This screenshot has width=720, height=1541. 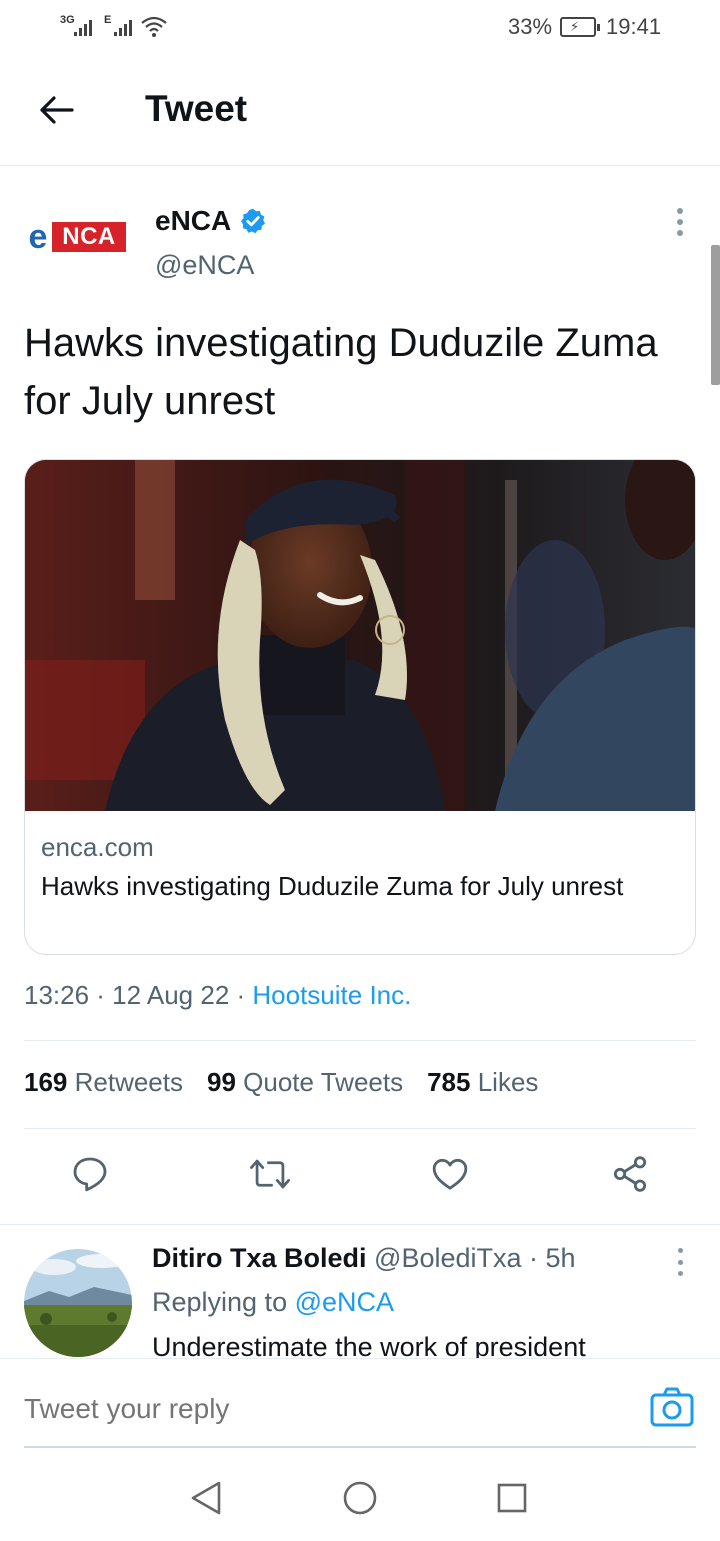 I want to click on more-options-button, so click(x=680, y=222).